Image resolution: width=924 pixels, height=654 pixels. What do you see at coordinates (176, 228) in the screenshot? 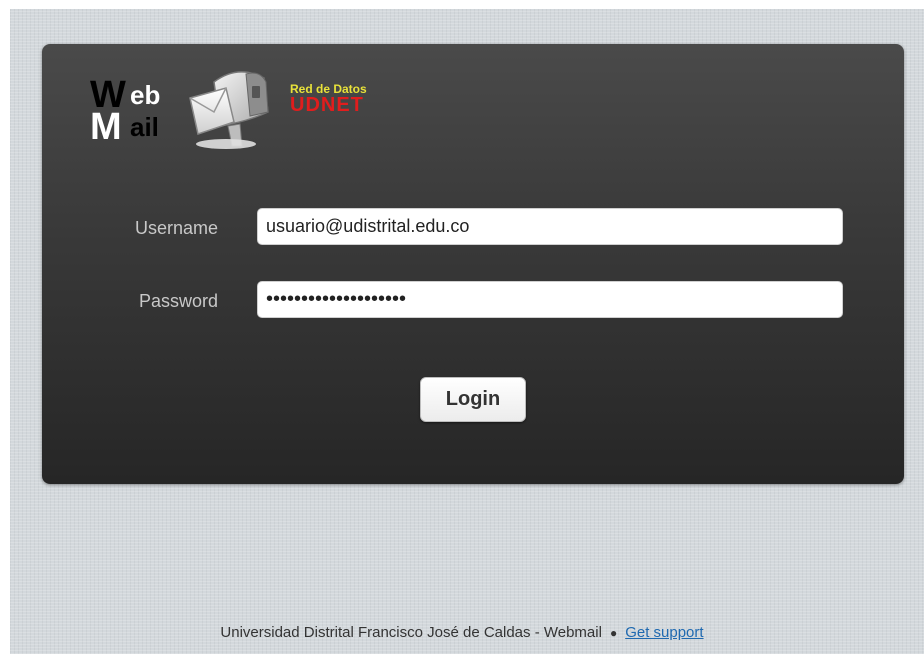
I see `username-label: Username` at bounding box center [176, 228].